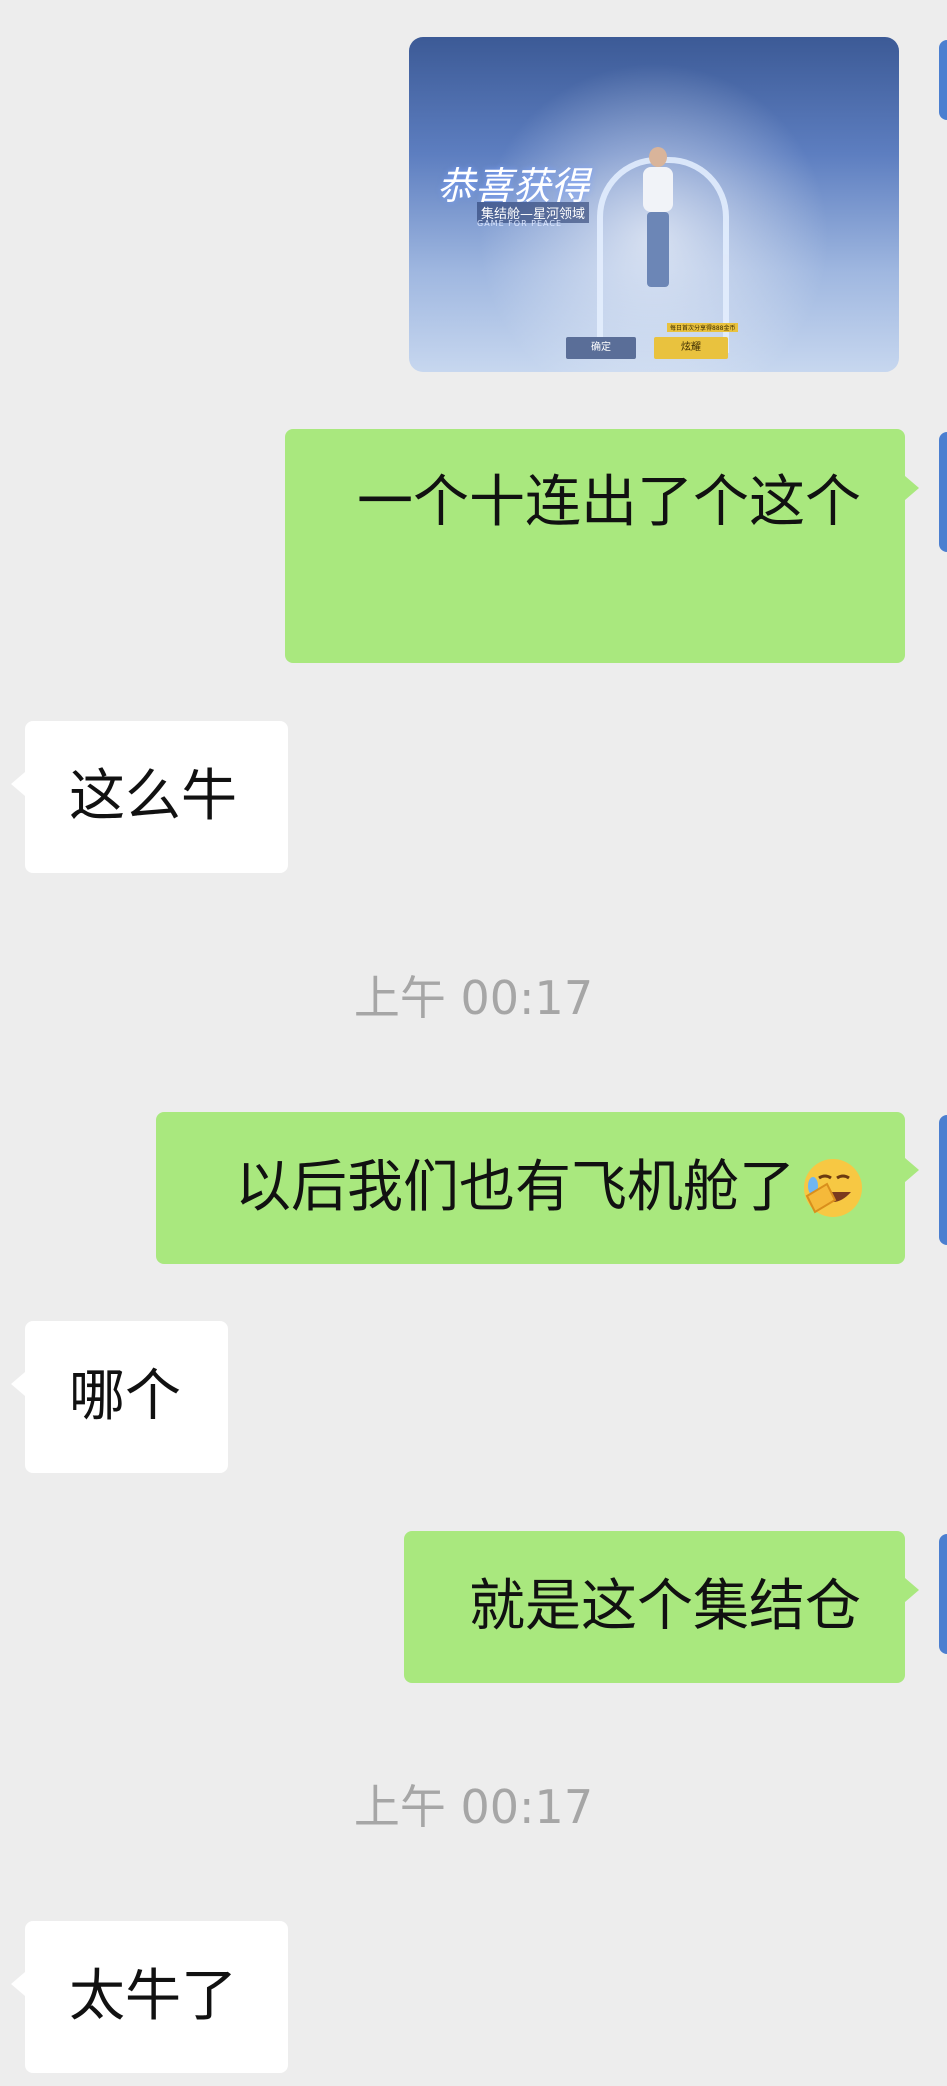  I want to click on message-text: 就是这个集结仓, so click(665, 1607).